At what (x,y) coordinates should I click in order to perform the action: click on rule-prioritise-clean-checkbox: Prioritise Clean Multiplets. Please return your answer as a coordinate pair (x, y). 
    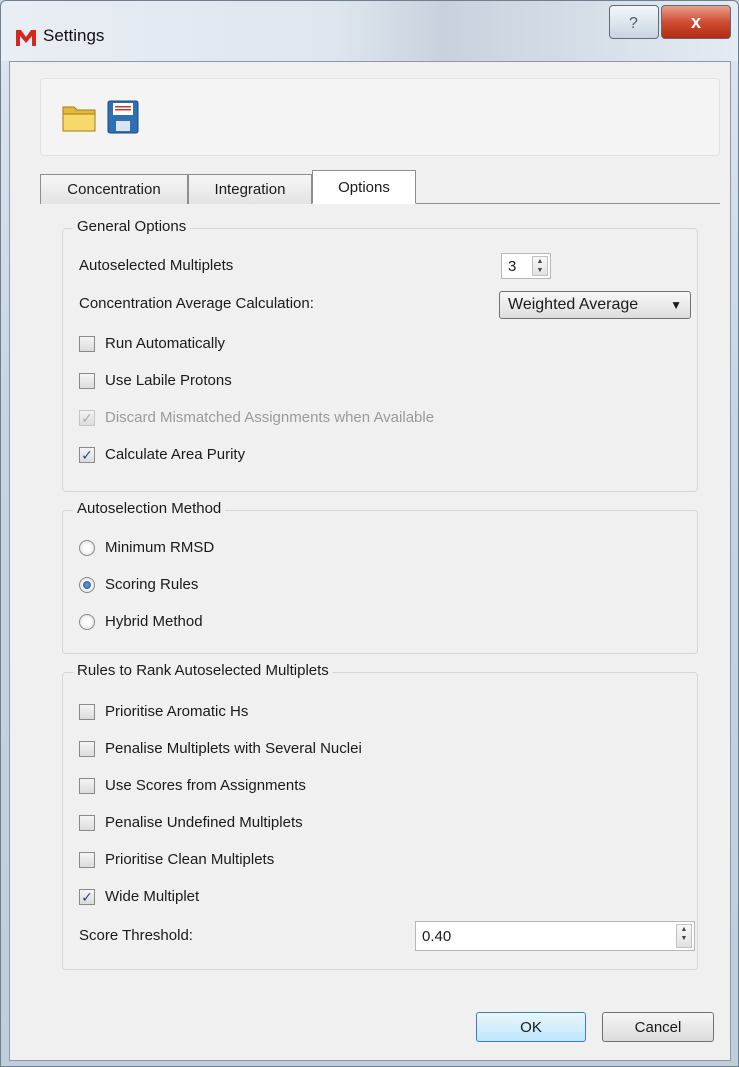
    Looking at the image, I should click on (176, 859).